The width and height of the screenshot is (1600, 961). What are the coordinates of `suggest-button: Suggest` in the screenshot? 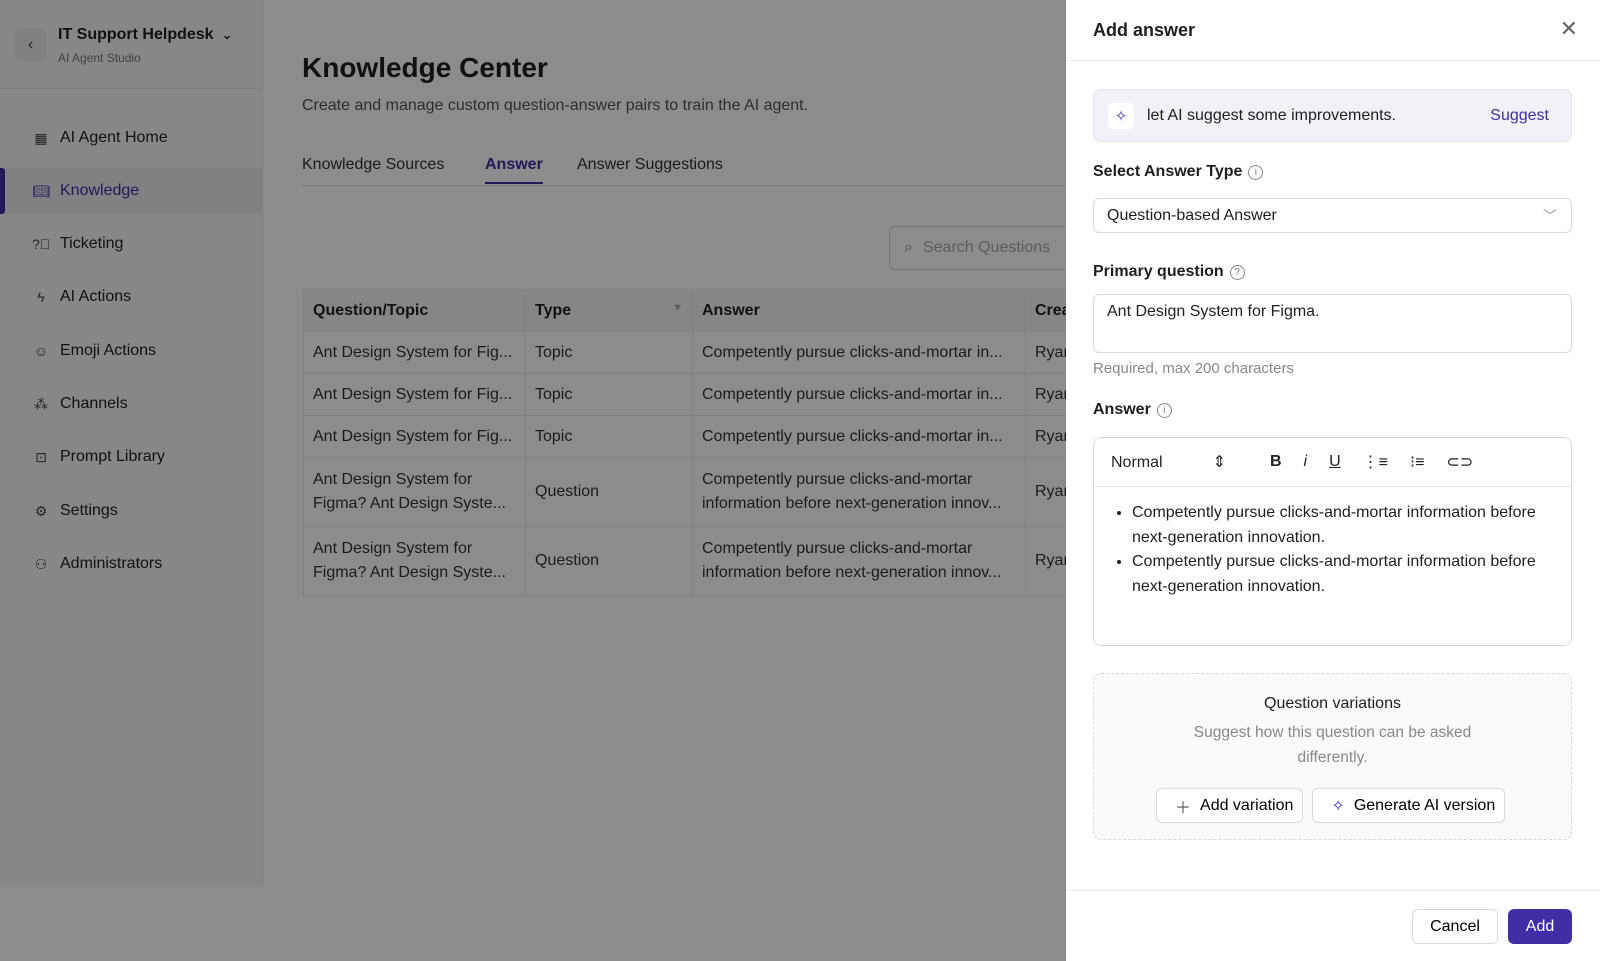 It's located at (1519, 116).